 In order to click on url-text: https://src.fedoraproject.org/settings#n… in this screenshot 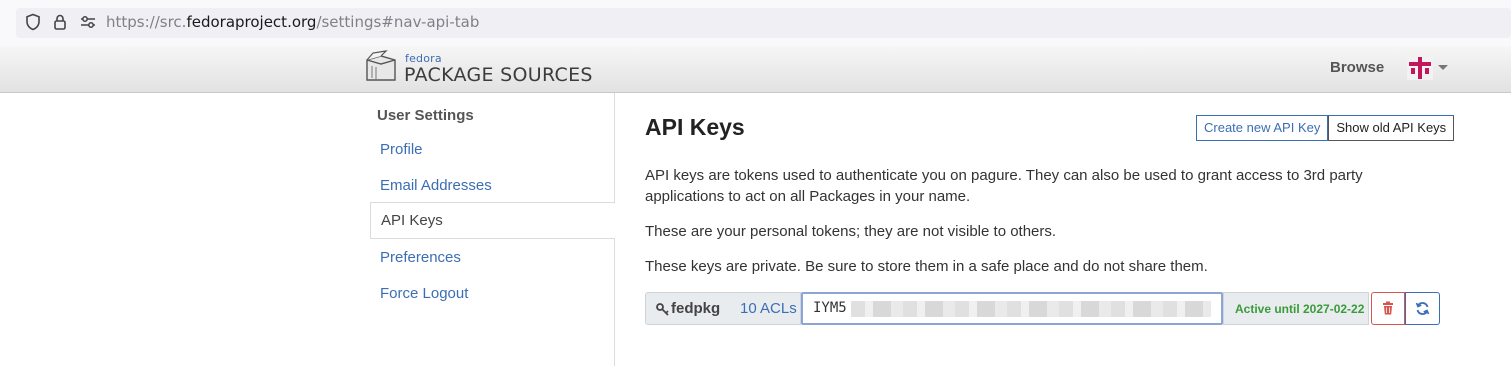, I will do `click(292, 22)`.